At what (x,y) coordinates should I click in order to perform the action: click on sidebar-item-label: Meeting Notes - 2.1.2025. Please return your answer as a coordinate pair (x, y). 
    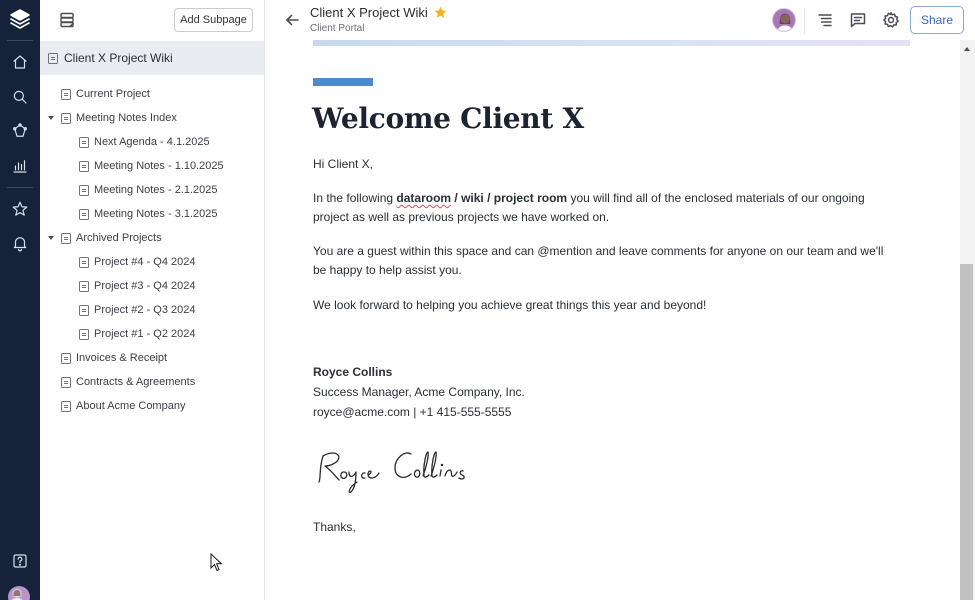
    Looking at the image, I should click on (156, 190).